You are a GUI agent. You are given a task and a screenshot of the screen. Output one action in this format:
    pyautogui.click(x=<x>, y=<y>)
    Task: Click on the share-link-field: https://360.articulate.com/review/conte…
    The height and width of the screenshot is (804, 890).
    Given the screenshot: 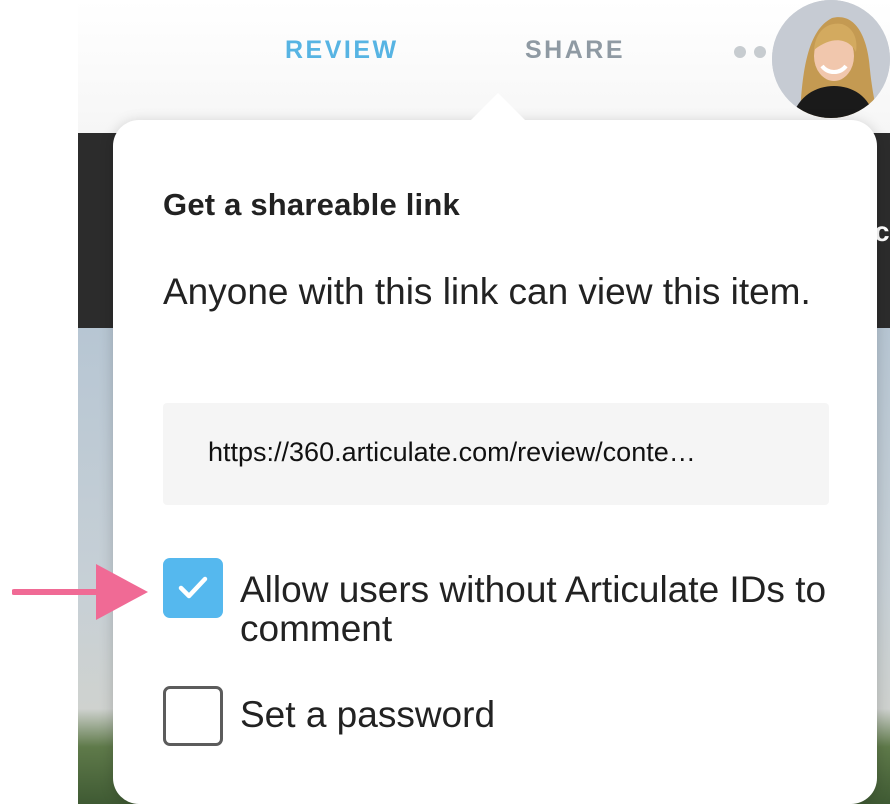 What is the action you would take?
    pyautogui.click(x=496, y=454)
    